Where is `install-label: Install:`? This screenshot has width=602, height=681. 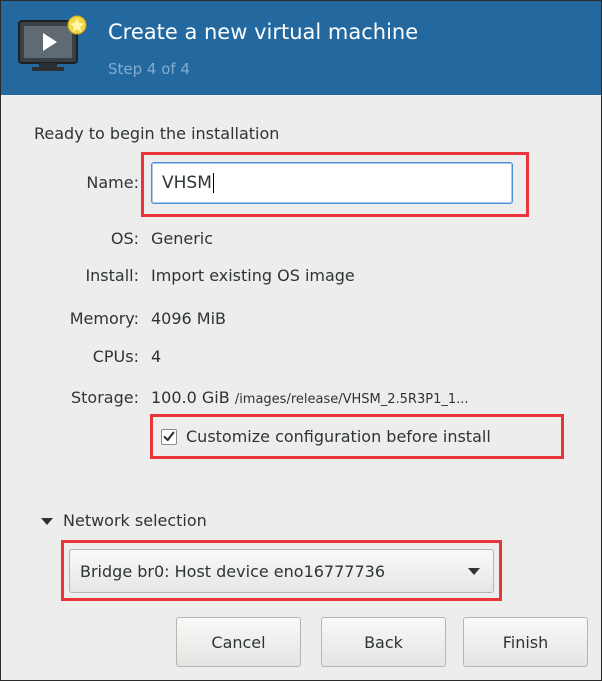 install-label: Install: is located at coordinates (112, 275).